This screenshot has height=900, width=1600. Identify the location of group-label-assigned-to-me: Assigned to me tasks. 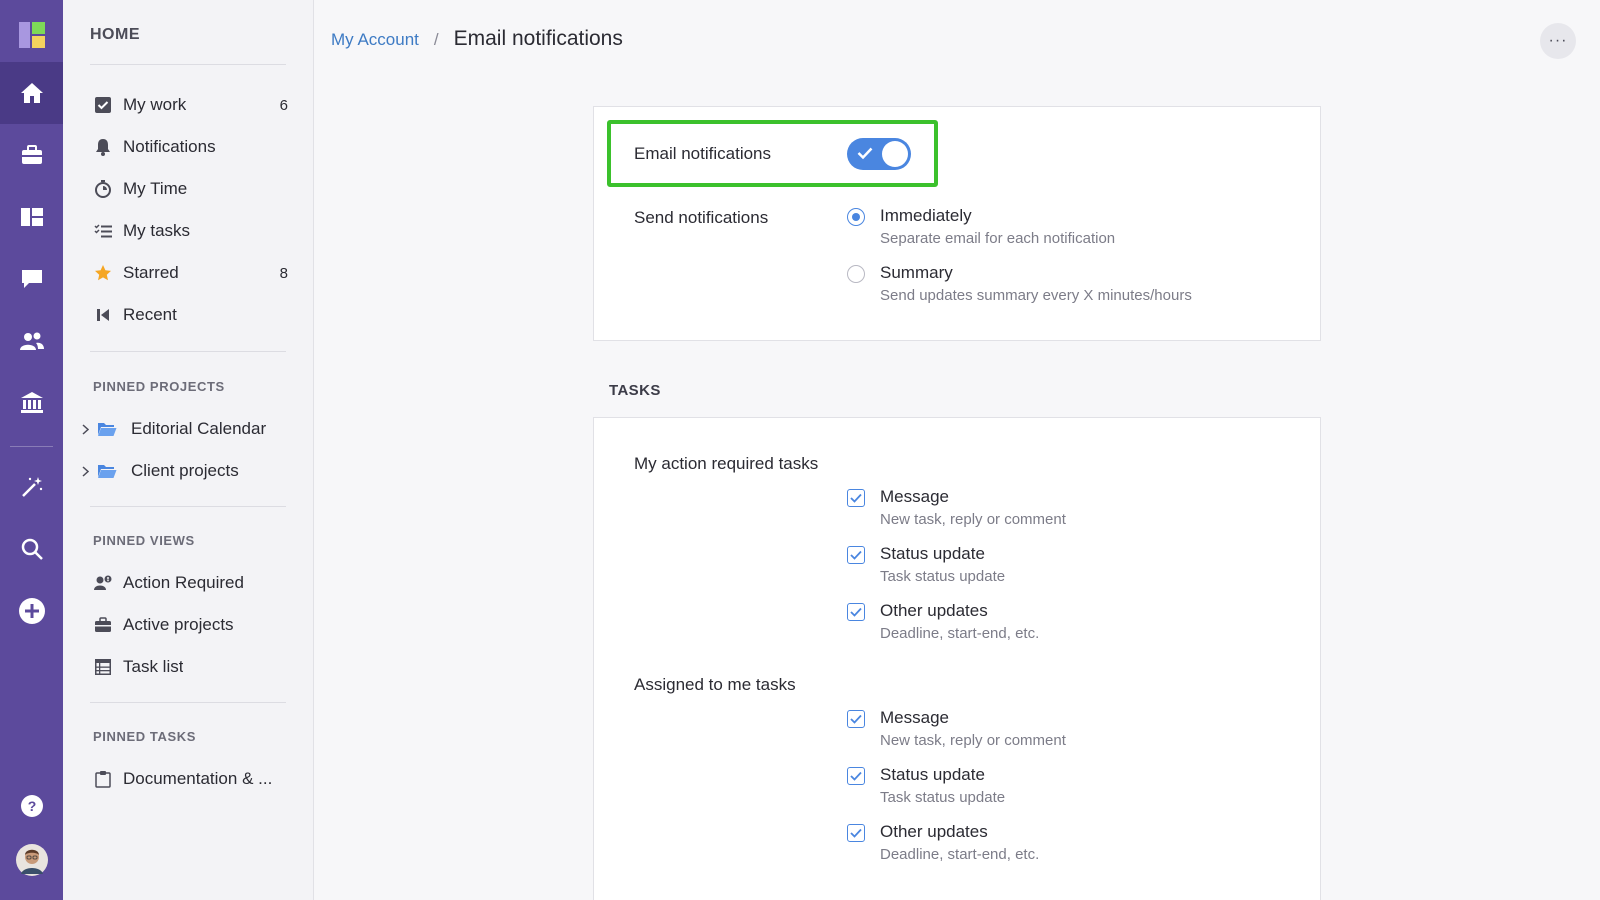
(715, 684).